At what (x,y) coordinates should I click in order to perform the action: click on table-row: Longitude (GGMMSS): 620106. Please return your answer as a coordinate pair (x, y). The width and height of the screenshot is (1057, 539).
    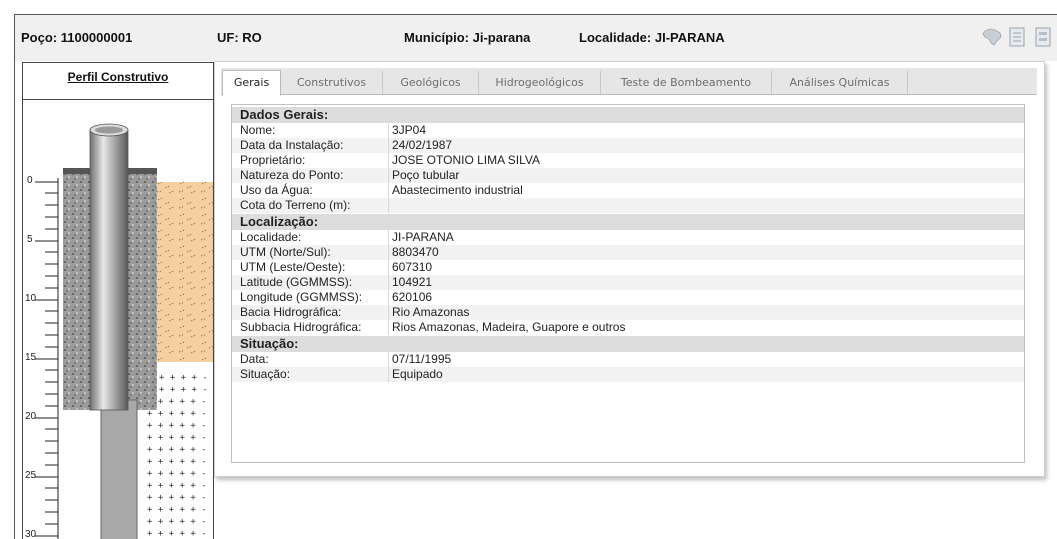
    Looking at the image, I should click on (336, 297).